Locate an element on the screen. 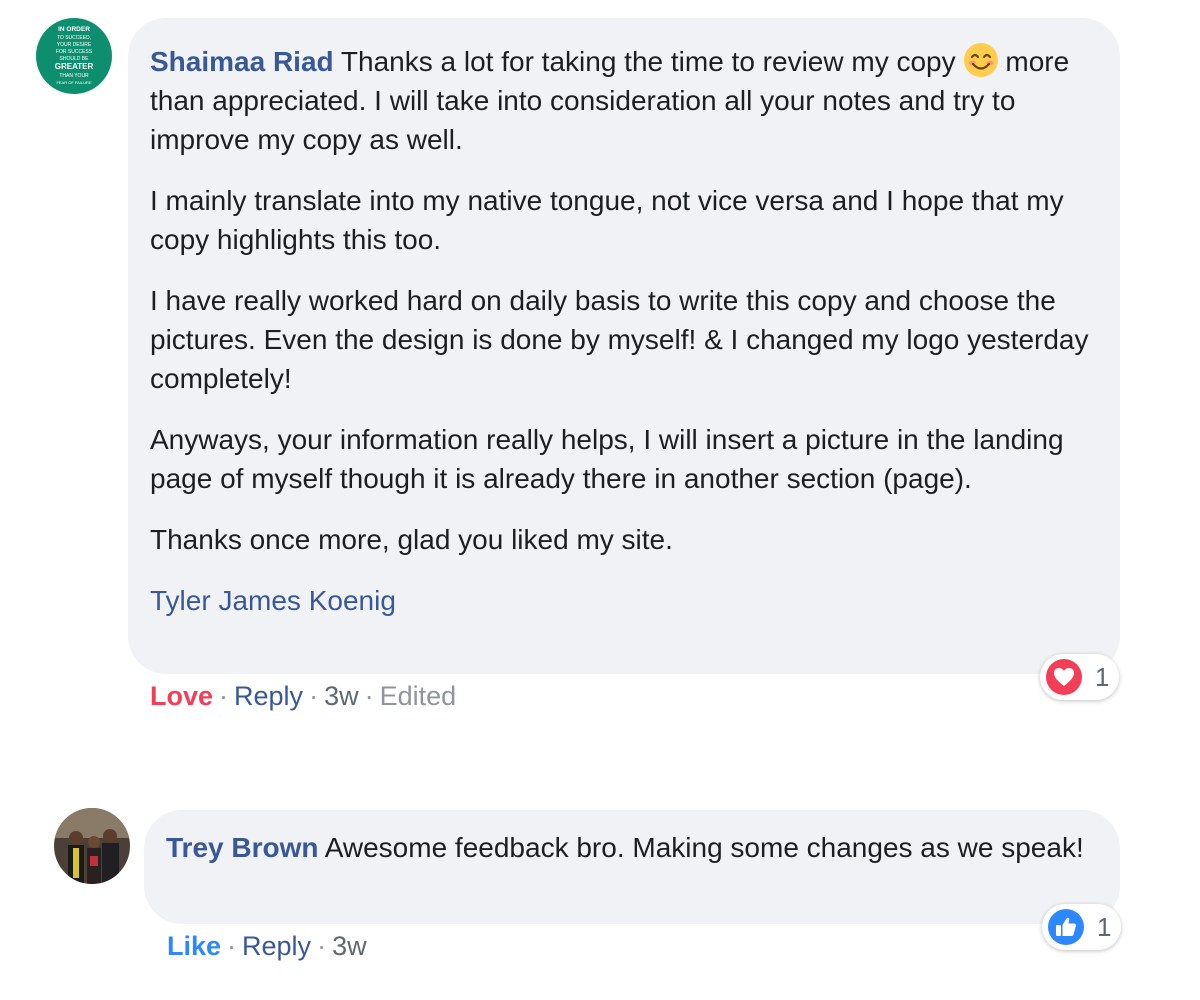 The width and height of the screenshot is (1200, 1000). avatar-photo-image is located at coordinates (92, 846).